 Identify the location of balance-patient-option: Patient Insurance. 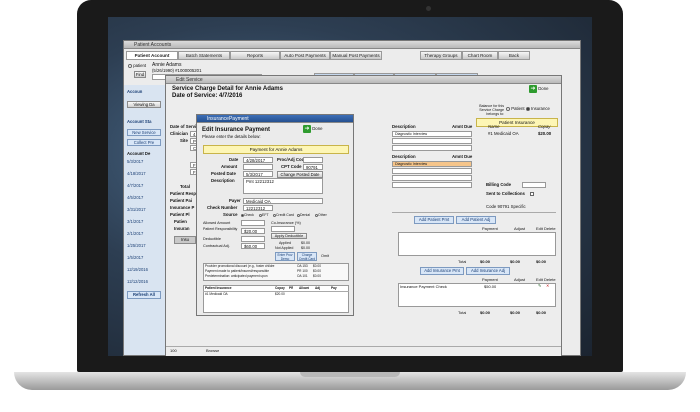
(528, 109).